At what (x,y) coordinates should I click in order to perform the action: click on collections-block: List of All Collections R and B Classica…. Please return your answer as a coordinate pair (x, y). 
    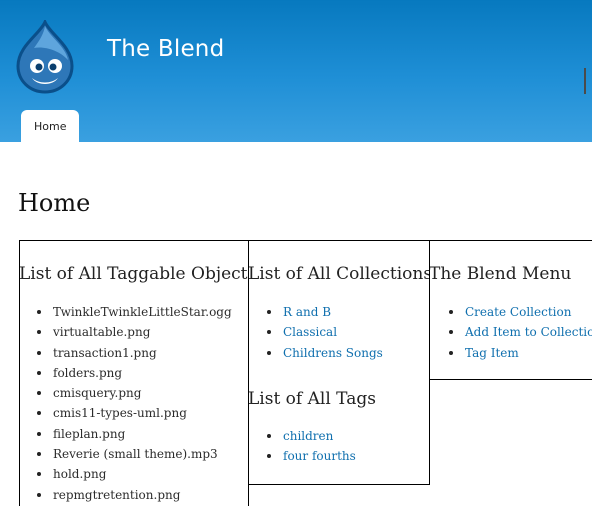
    Looking at the image, I should click on (339, 362).